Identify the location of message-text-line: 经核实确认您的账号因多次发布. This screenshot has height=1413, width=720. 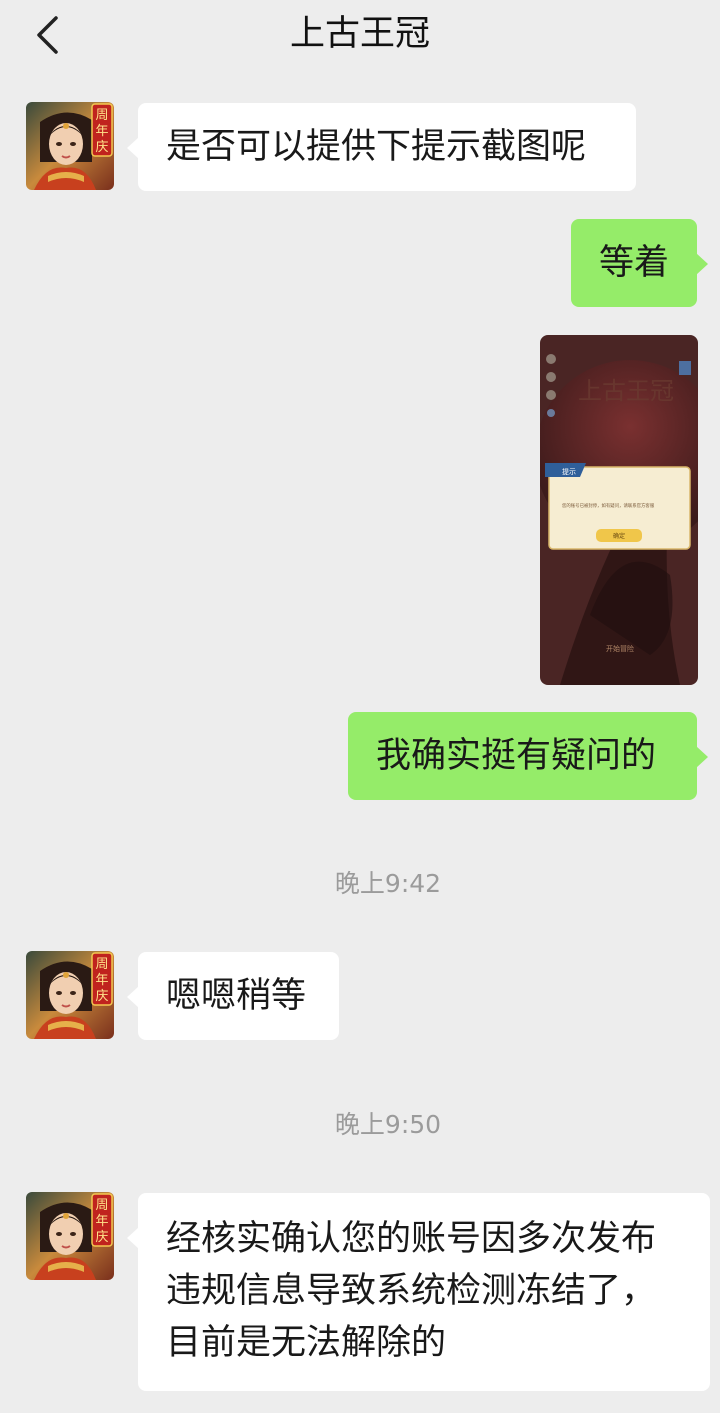
(411, 1239).